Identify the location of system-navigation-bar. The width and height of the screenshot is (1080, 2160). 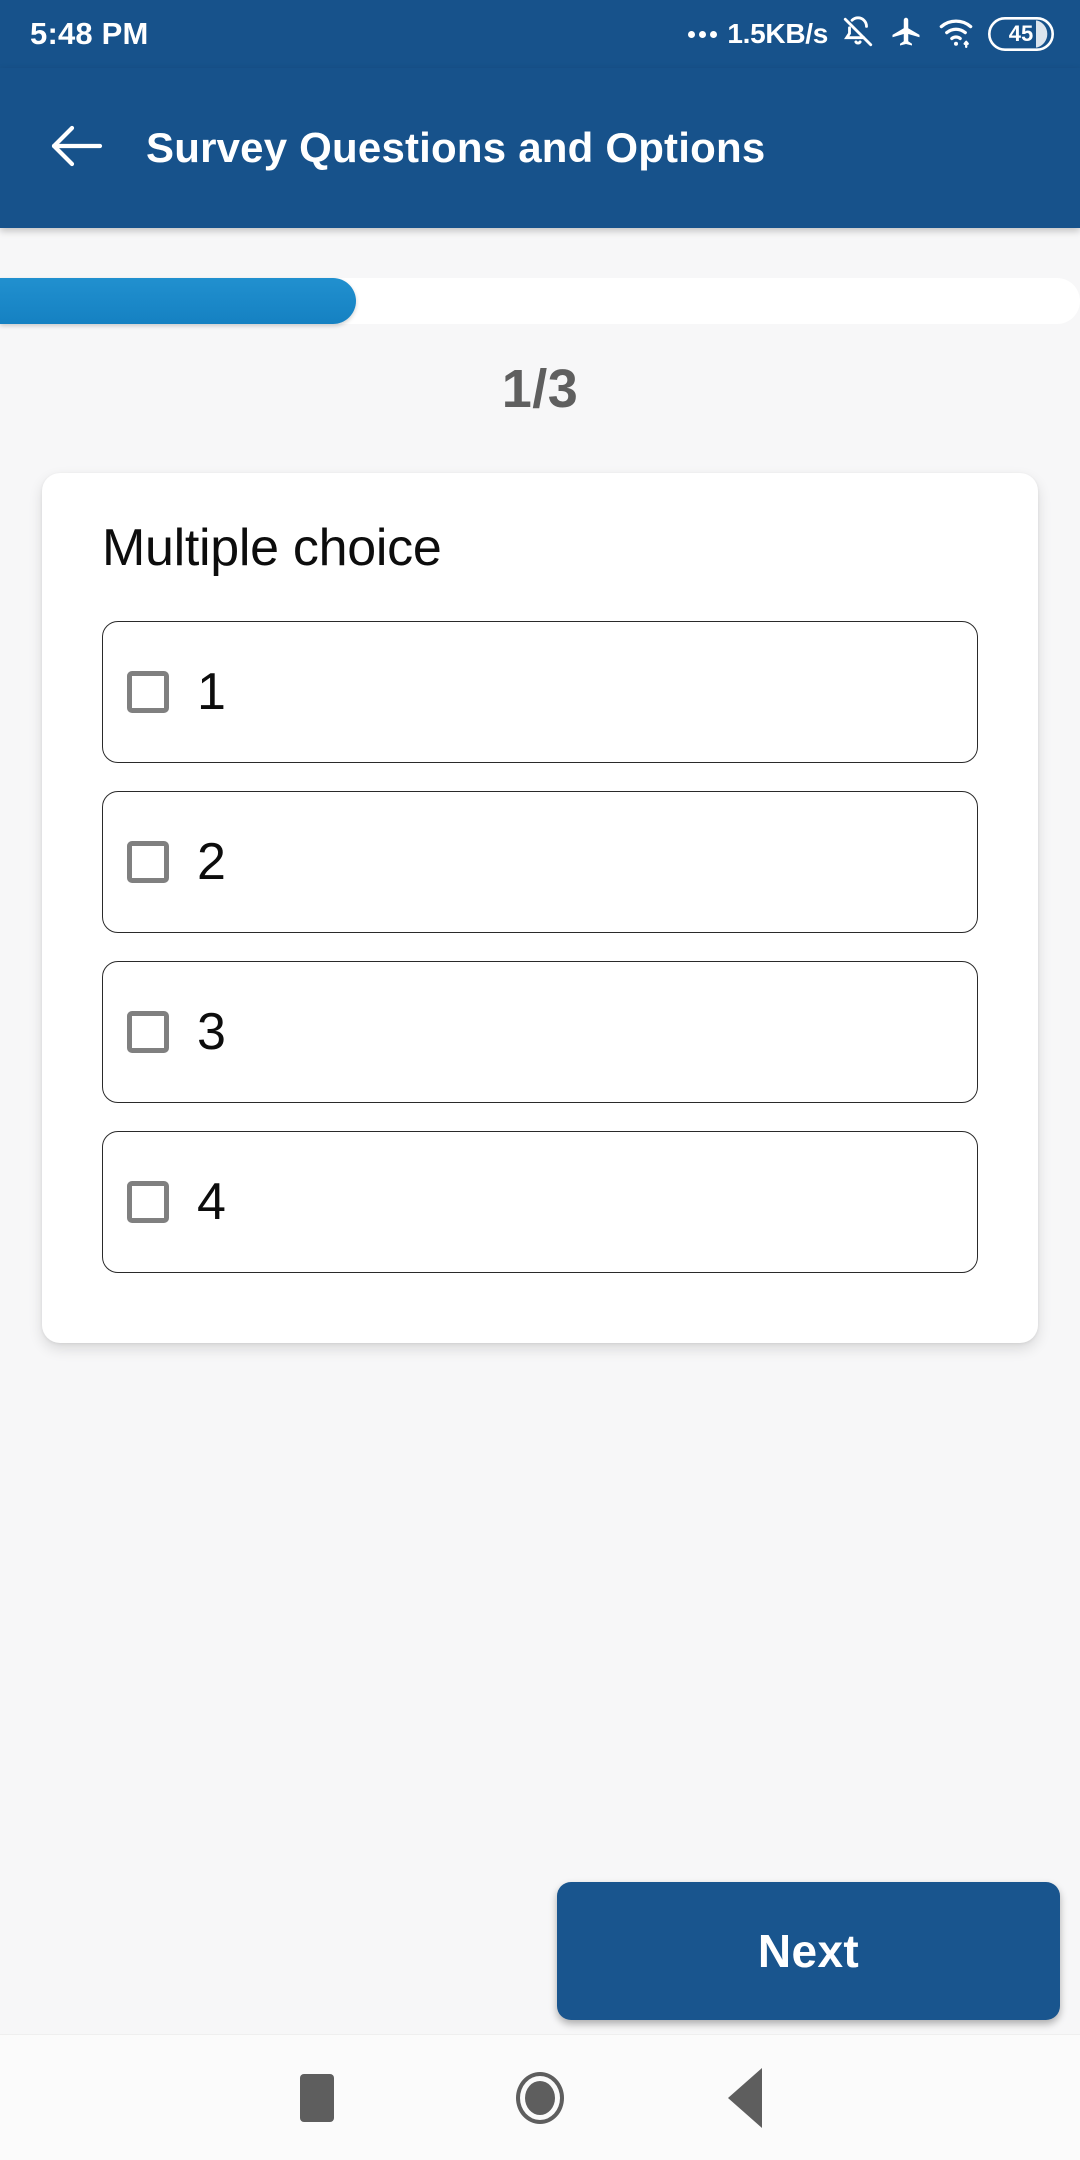
(540, 2097).